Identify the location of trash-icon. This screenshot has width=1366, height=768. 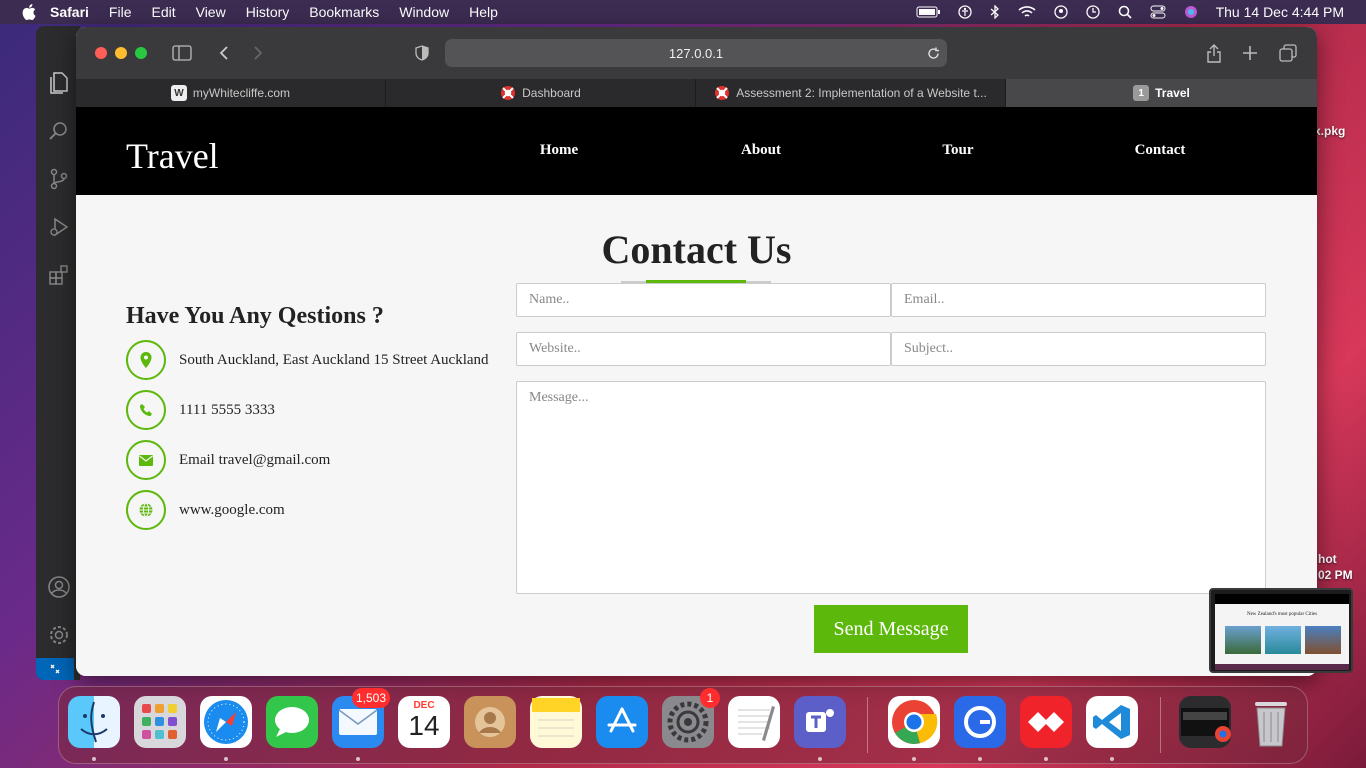
(1271, 722).